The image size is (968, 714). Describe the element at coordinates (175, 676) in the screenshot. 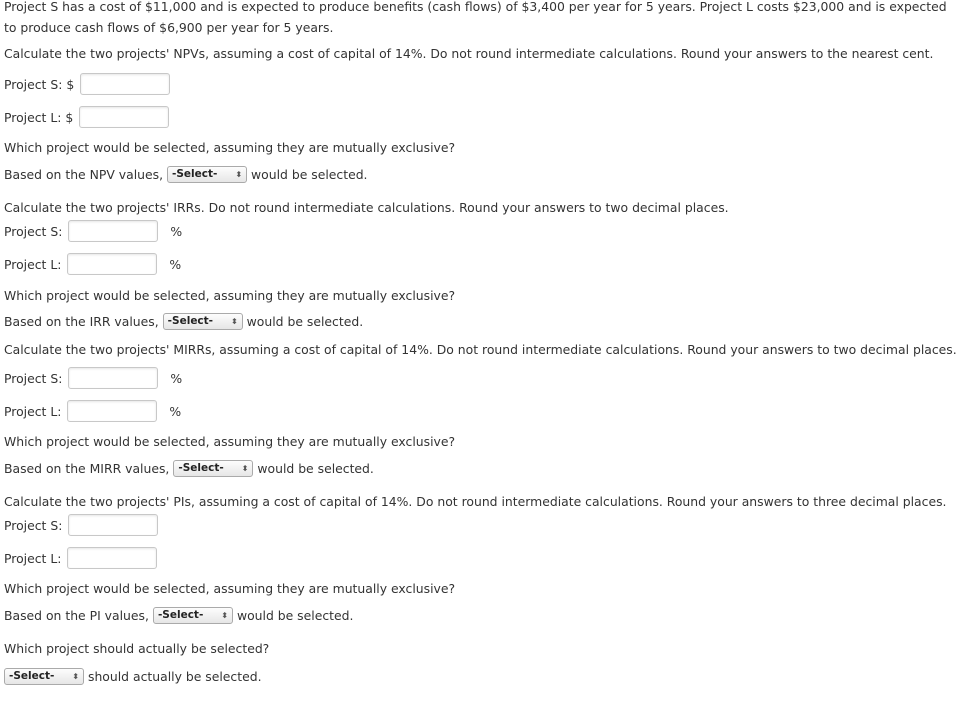

I see `label: should actually be selected.` at that location.